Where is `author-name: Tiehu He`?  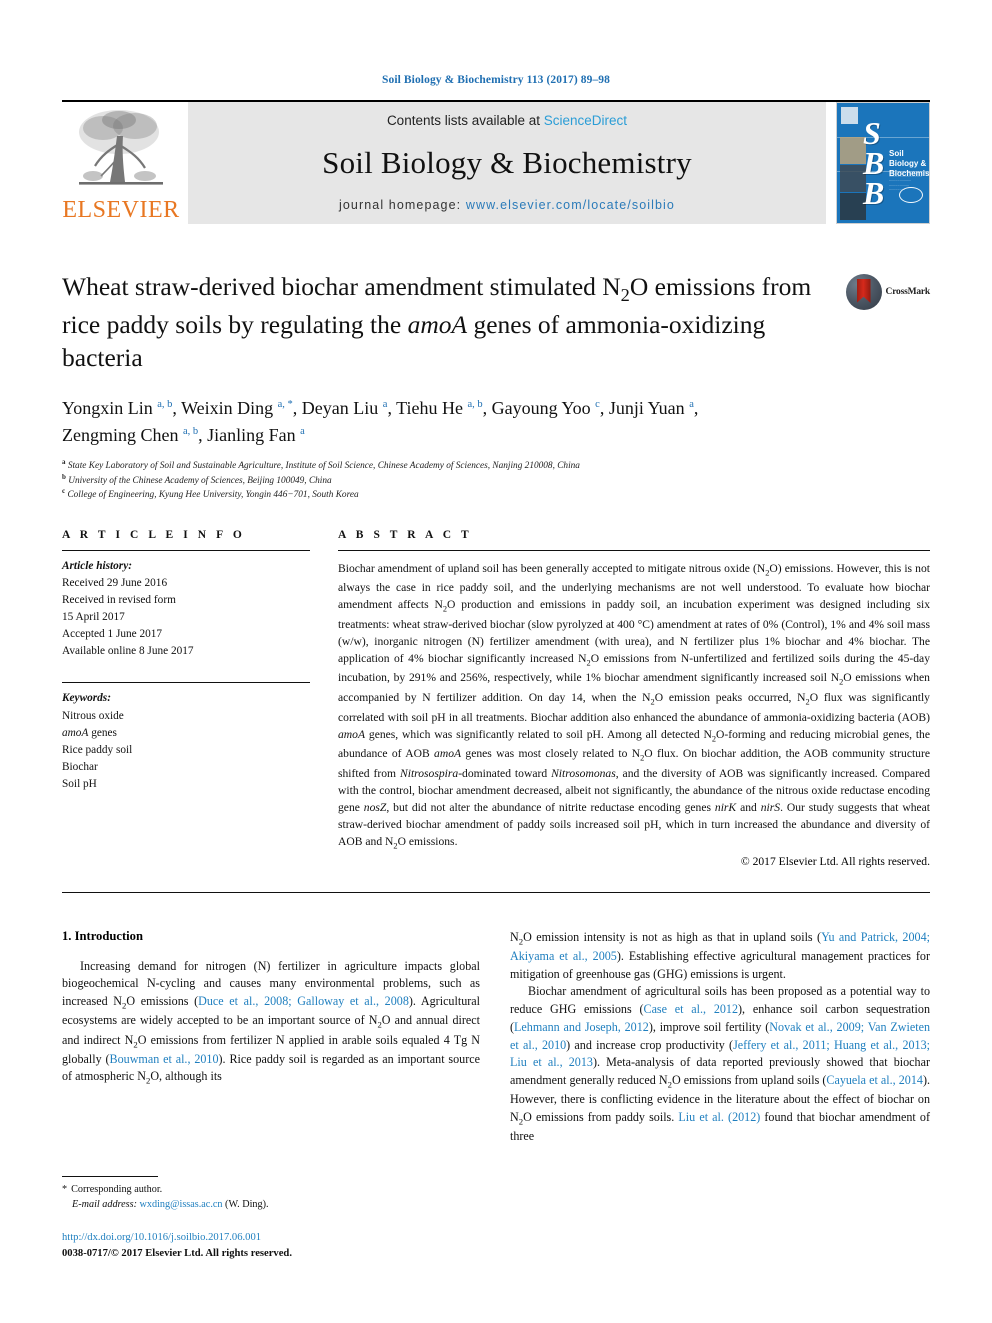
author-name: Tiehu He is located at coordinates (429, 408).